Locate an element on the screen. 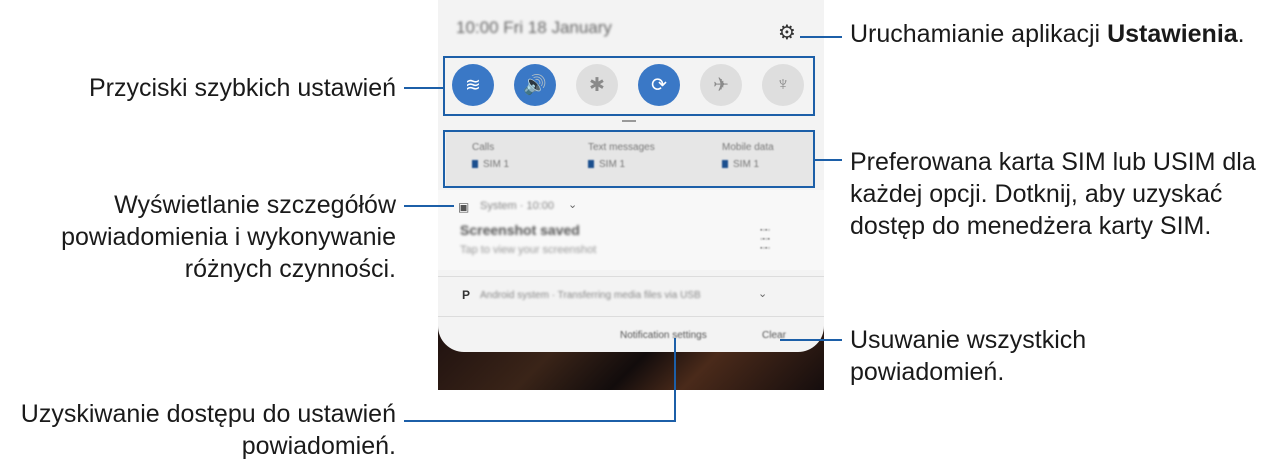 The image size is (1272, 464). annotation-text: dostęp do menedżera karty SIM. is located at coordinates (1031, 226).